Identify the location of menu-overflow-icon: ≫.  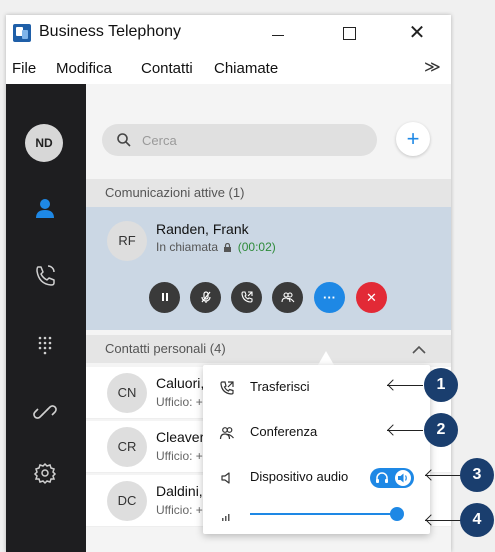
(432, 67).